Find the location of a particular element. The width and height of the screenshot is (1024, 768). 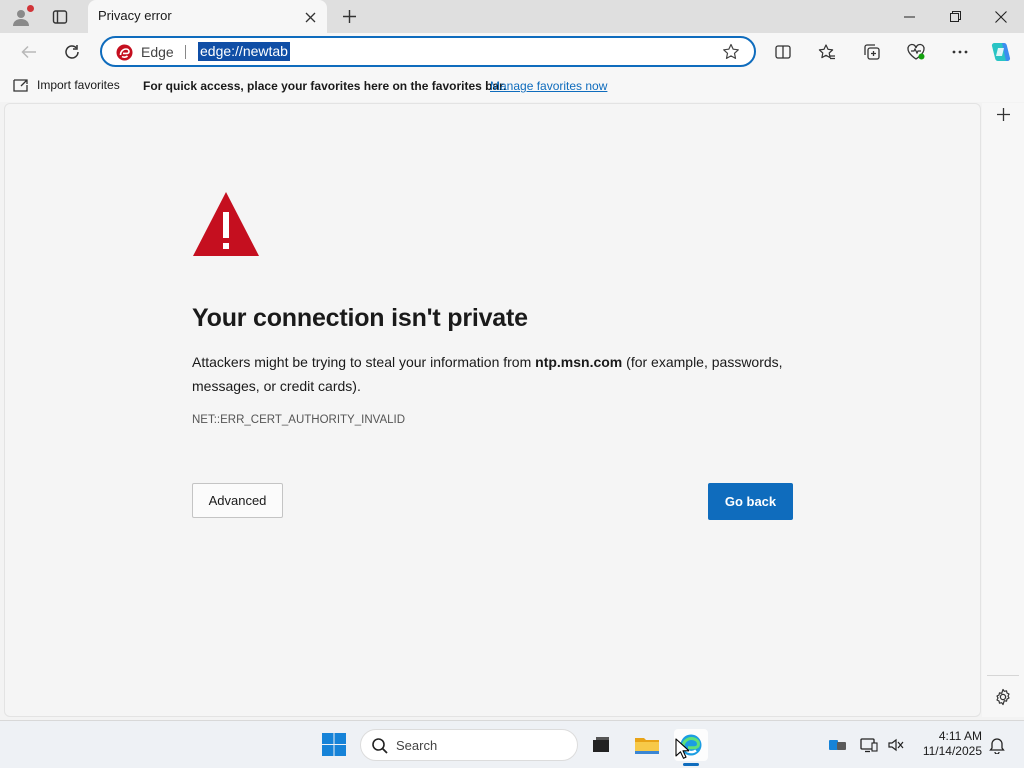

import-icon is located at coordinates (20, 85).